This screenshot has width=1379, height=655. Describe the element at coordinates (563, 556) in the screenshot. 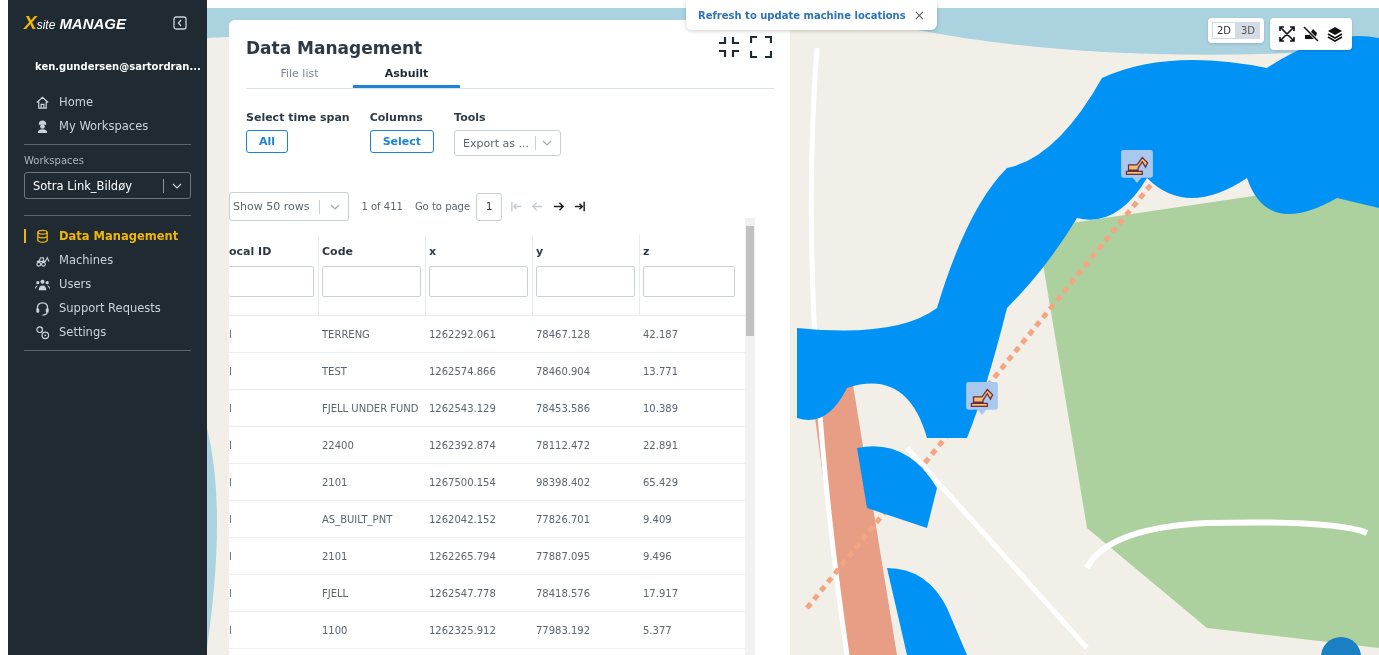

I see `table-cell-text: 77887.095` at that location.